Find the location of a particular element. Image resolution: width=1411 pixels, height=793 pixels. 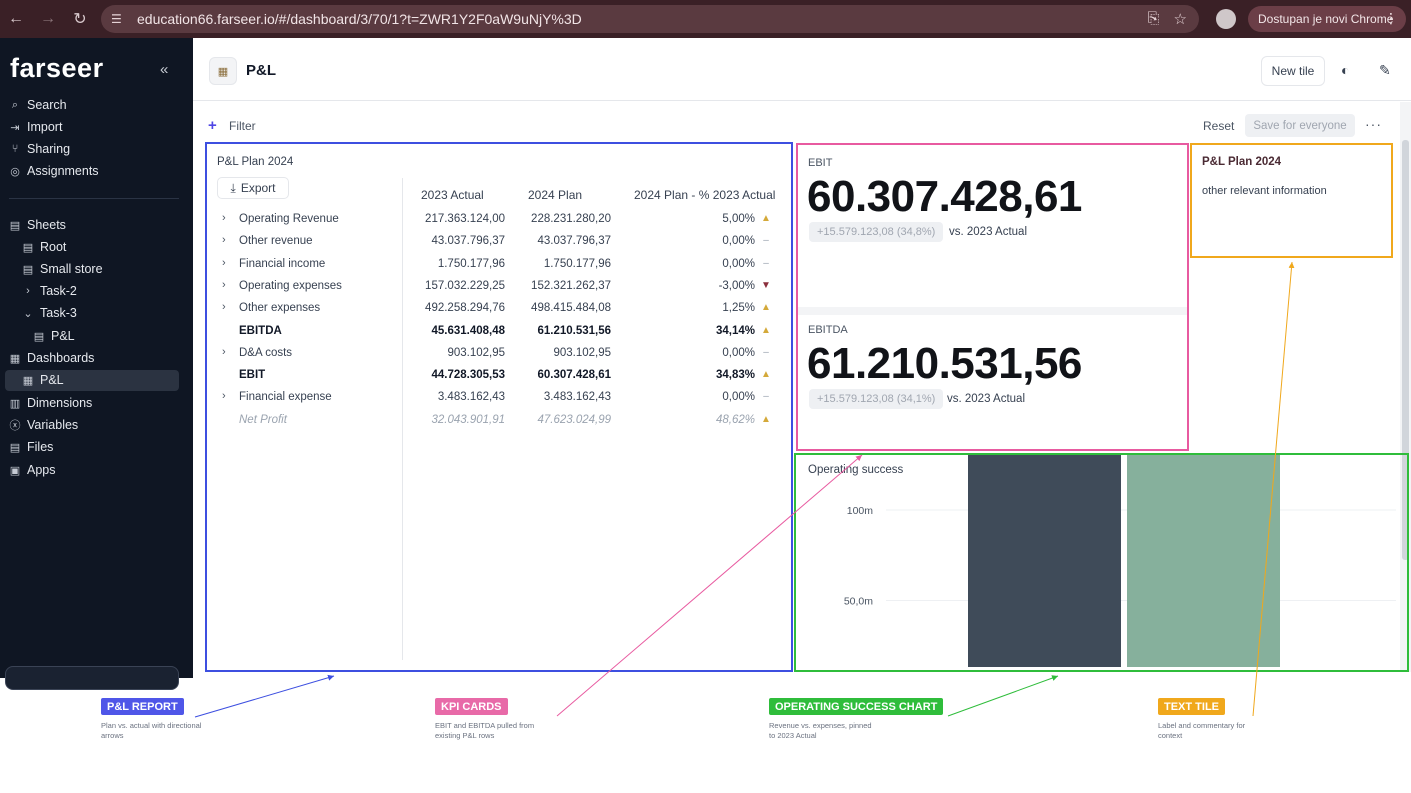

sidebar-item-apps: ▣ Apps is located at coordinates (32, 470).